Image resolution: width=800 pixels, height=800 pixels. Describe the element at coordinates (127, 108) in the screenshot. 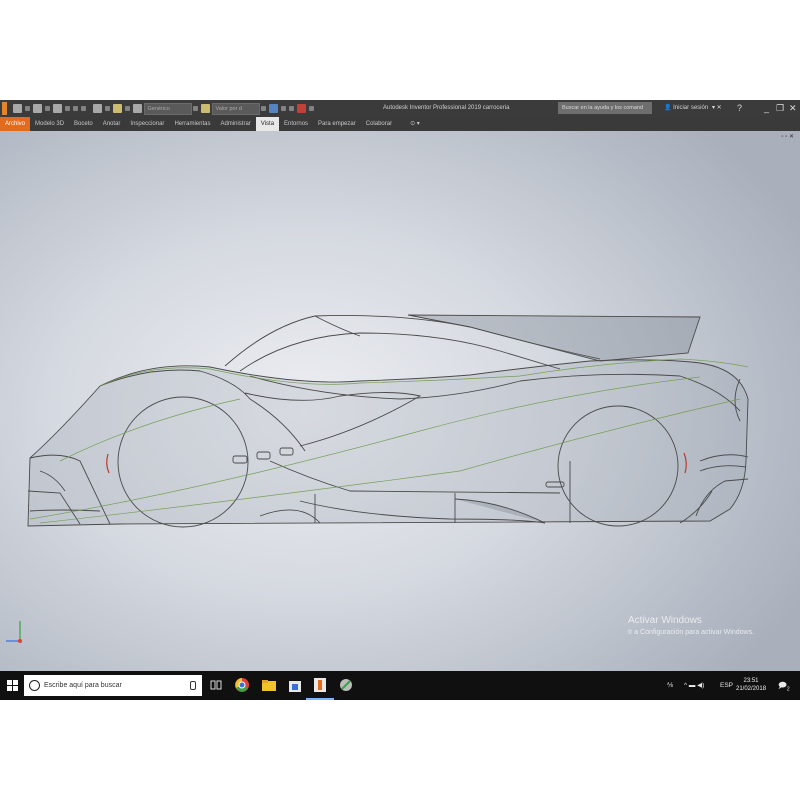

I see `select-icon` at that location.